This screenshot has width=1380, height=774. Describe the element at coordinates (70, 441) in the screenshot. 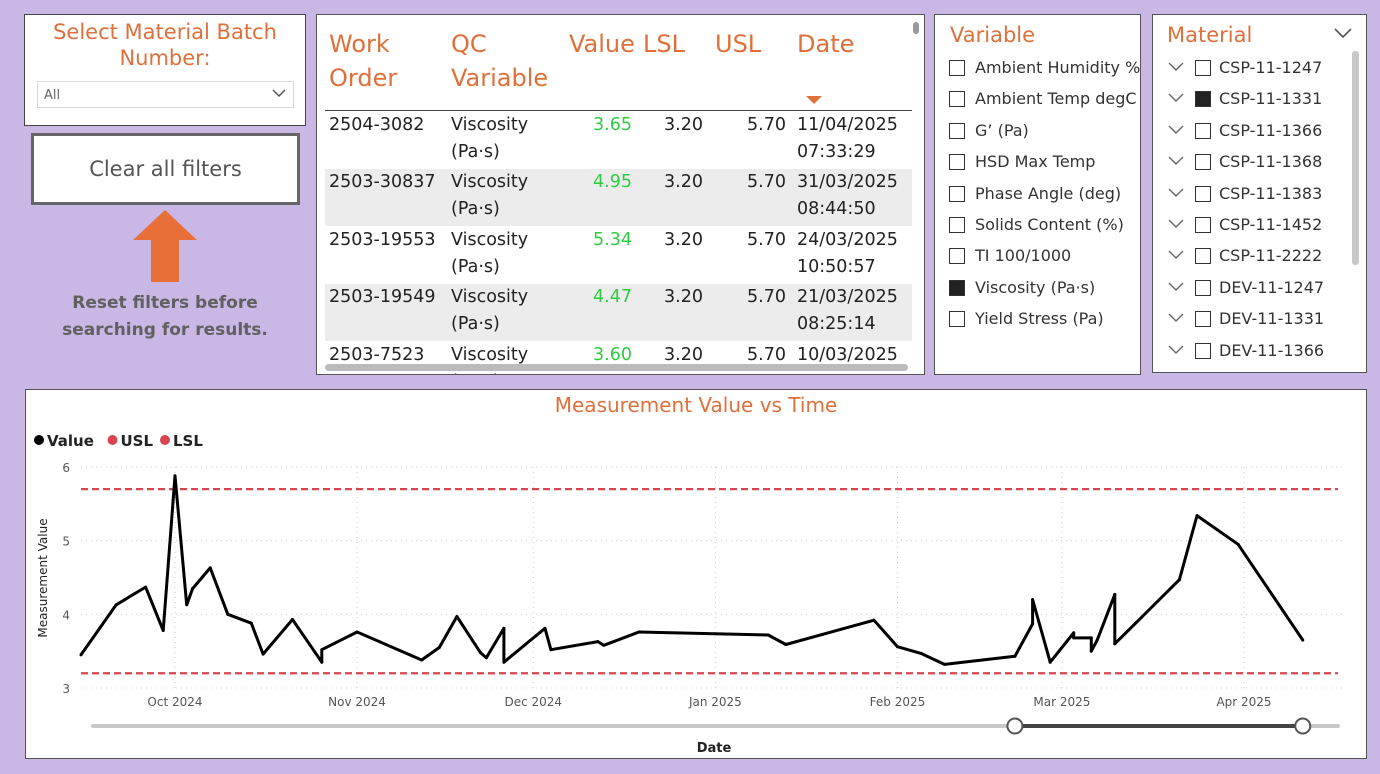

I see `legend-label: Value` at that location.